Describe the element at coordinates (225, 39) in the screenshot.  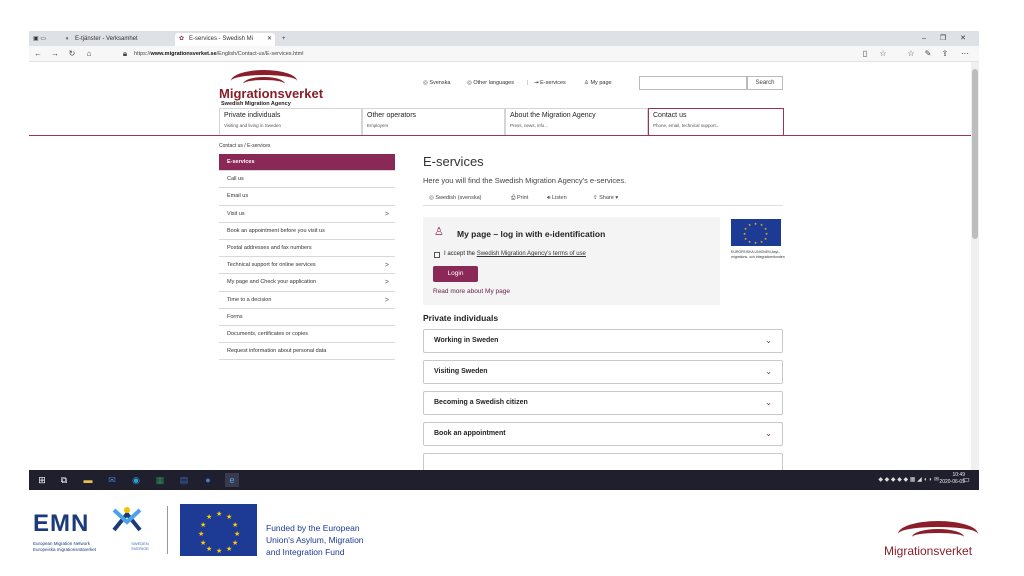
I see `tab-eservices: ✿ E-services - Swedish Mi ✕` at that location.